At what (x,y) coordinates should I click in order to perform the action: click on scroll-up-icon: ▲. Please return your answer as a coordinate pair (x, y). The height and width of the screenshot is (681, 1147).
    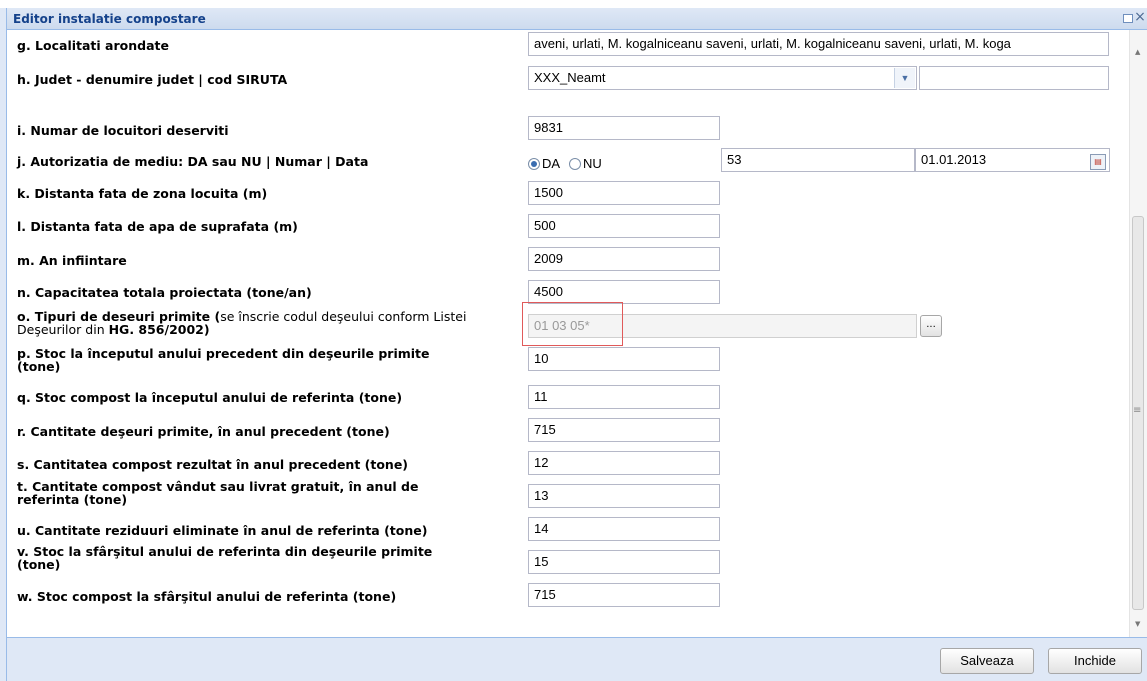
    Looking at the image, I should click on (1137, 52).